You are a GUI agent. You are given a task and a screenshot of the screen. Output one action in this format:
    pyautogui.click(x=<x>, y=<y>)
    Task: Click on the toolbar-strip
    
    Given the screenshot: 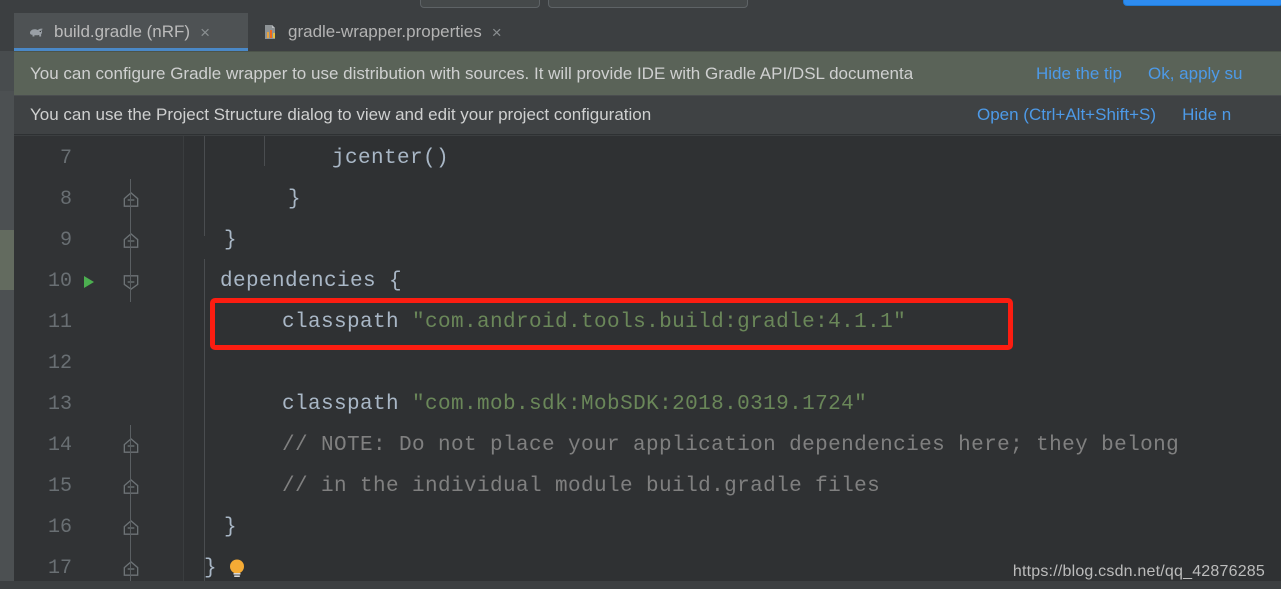 What is the action you would take?
    pyautogui.click(x=640, y=6)
    